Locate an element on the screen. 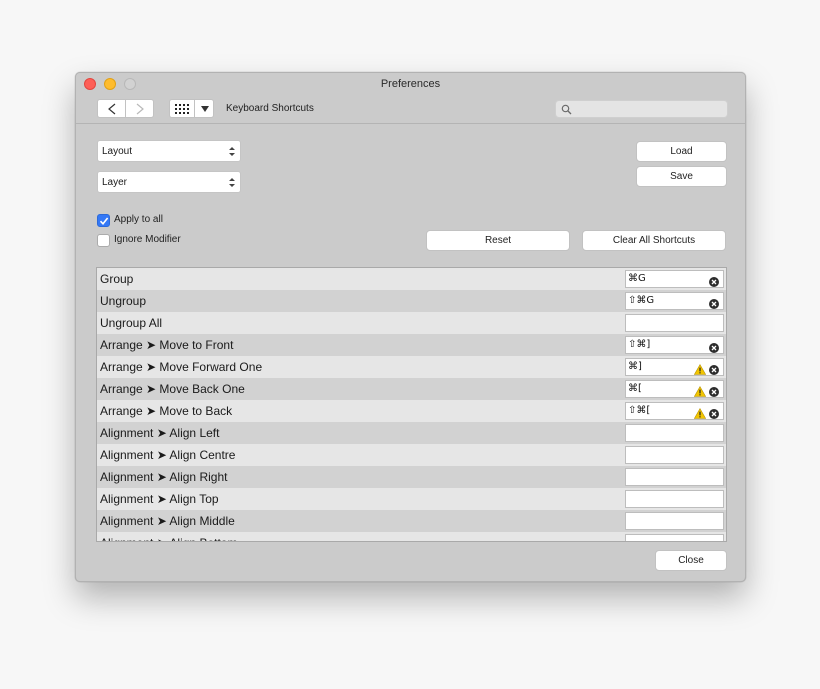  shortcut-keys: ⌘[ is located at coordinates (635, 388).